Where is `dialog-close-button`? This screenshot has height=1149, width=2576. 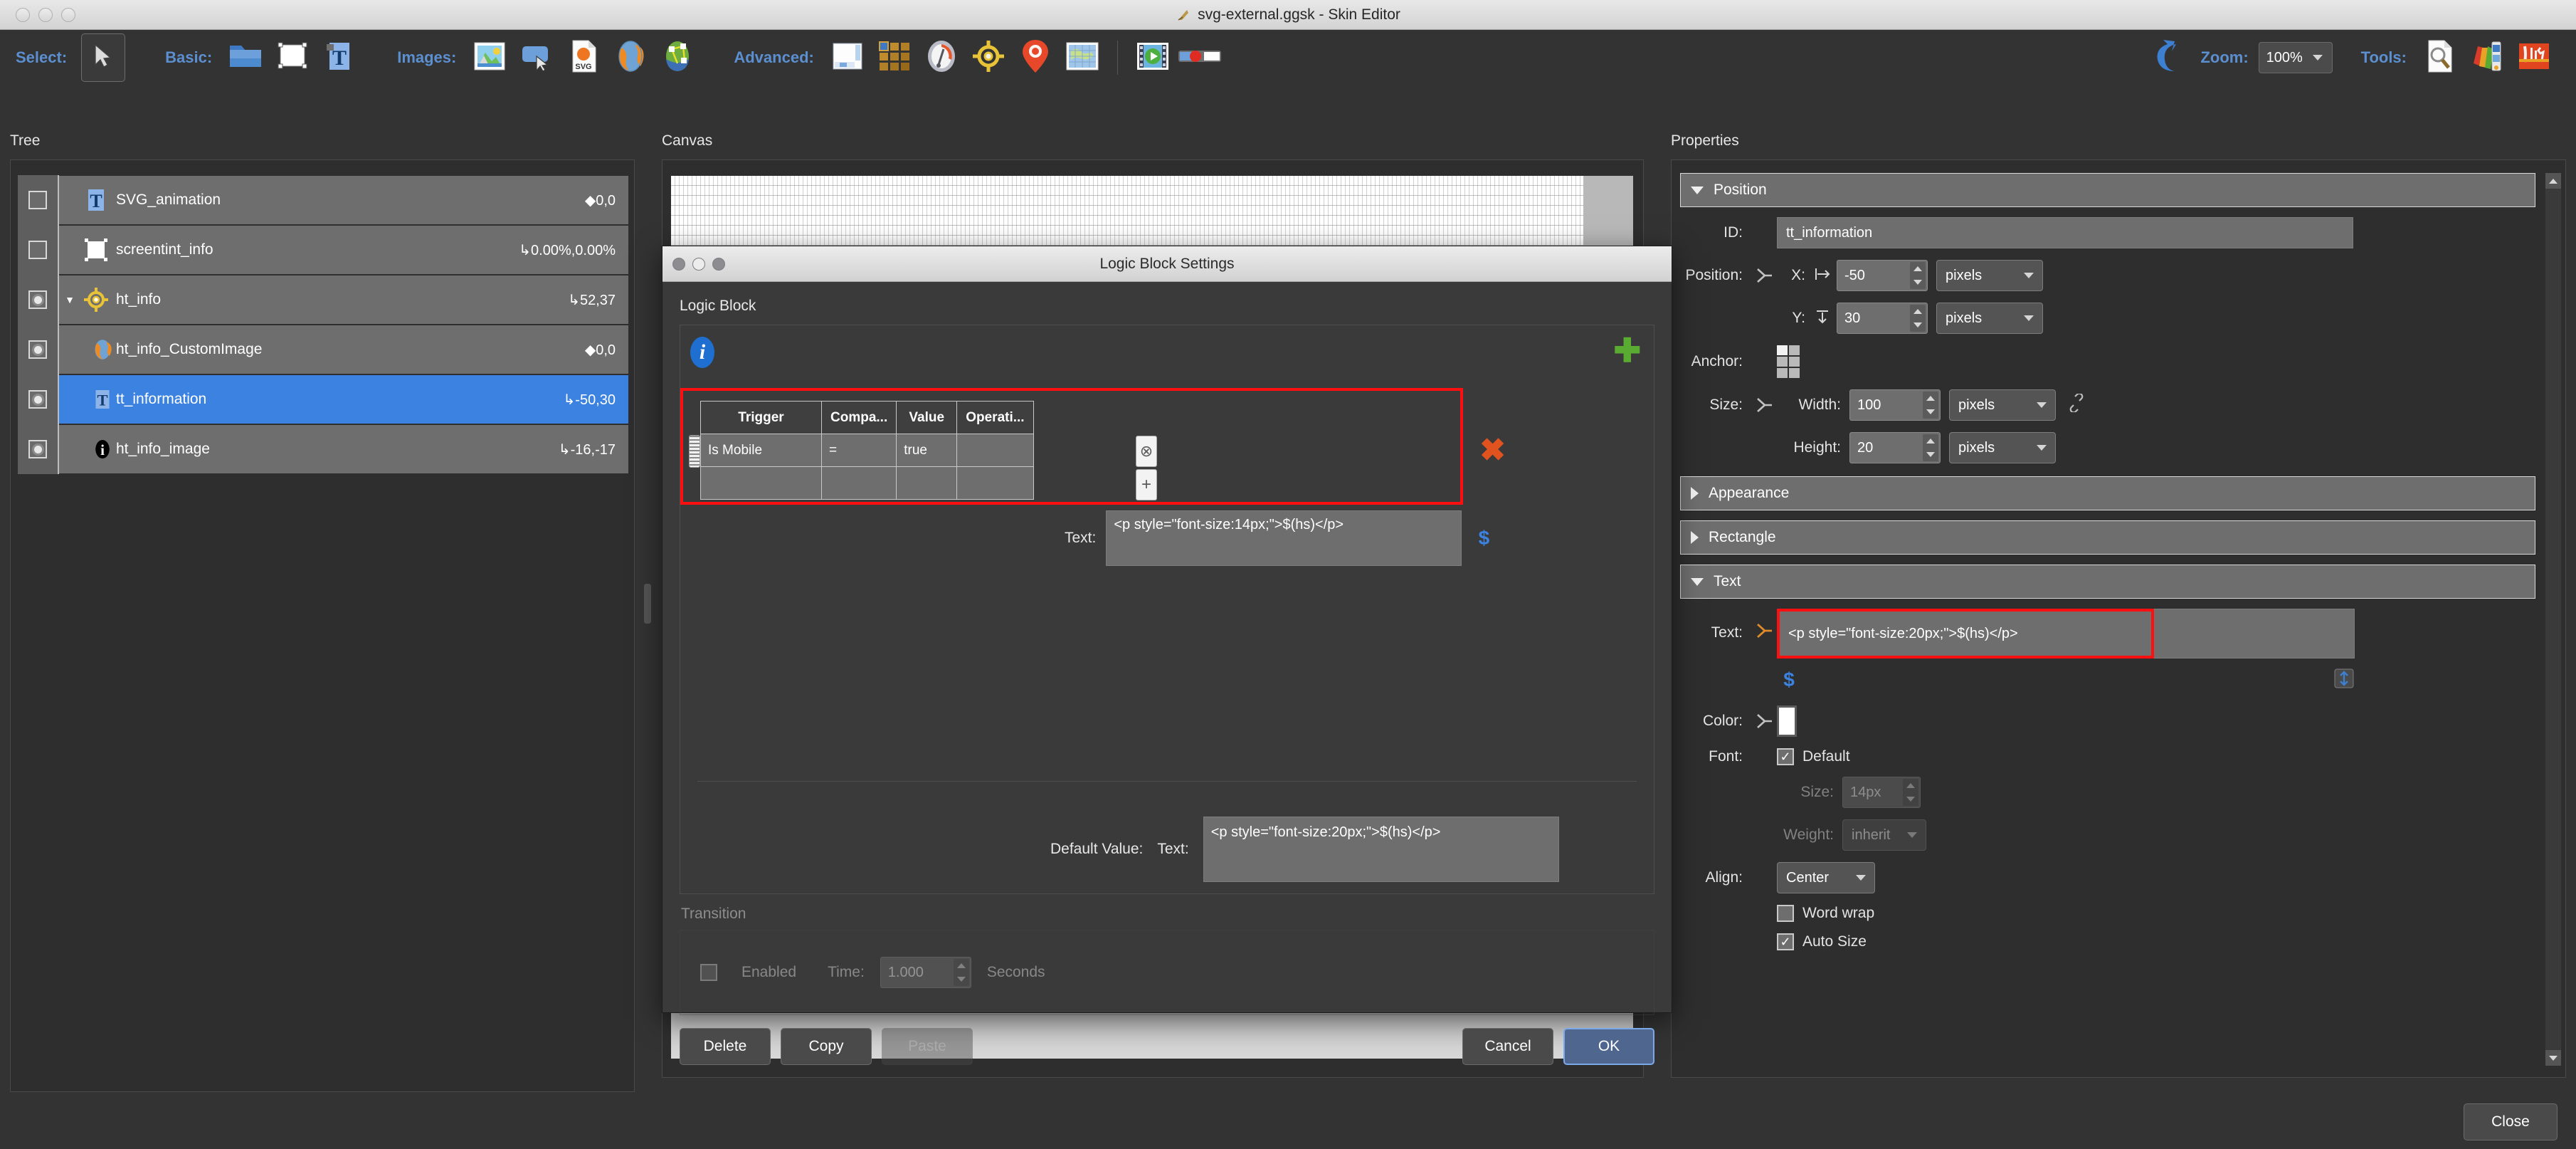
dialog-close-button is located at coordinates (678, 264).